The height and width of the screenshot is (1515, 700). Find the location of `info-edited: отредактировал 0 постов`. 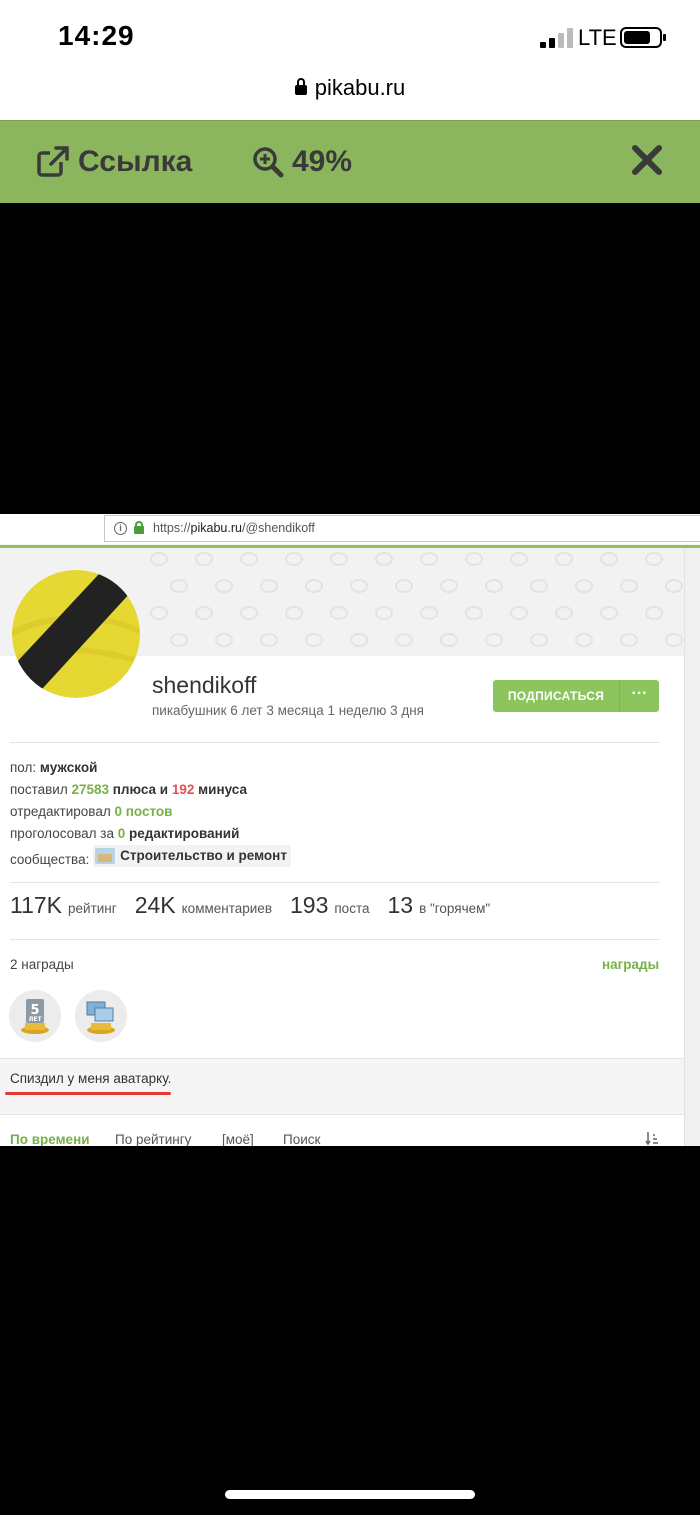

info-edited: отредактировал 0 постов is located at coordinates (91, 811).